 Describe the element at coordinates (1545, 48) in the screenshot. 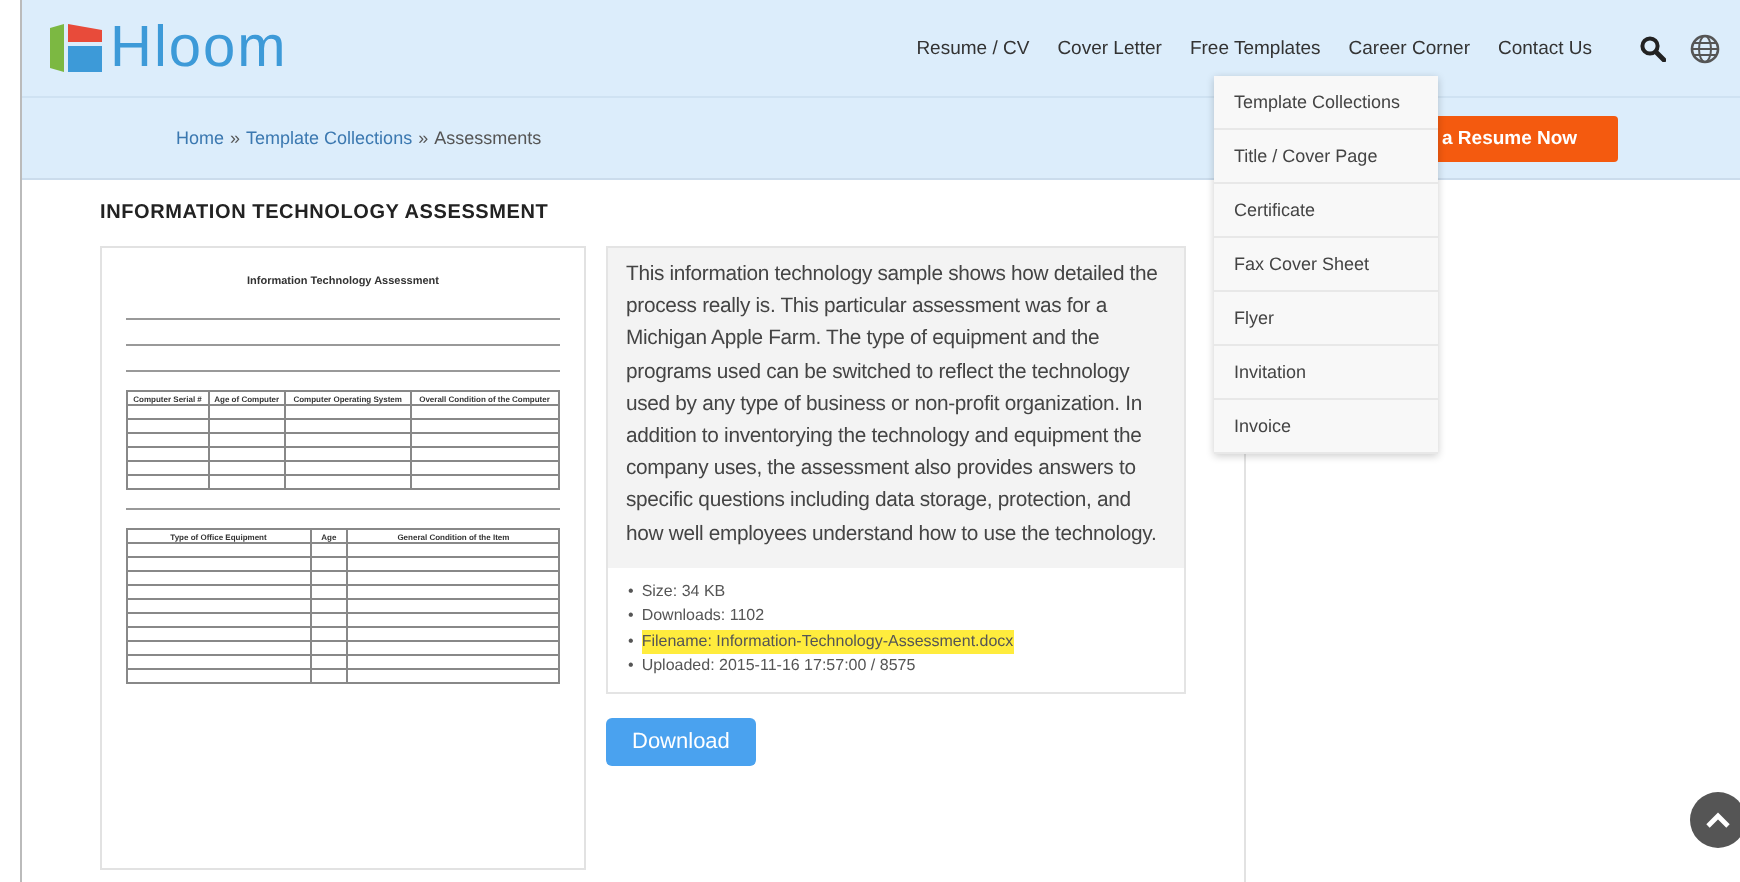

I see `nav-link: Contact Us` at that location.